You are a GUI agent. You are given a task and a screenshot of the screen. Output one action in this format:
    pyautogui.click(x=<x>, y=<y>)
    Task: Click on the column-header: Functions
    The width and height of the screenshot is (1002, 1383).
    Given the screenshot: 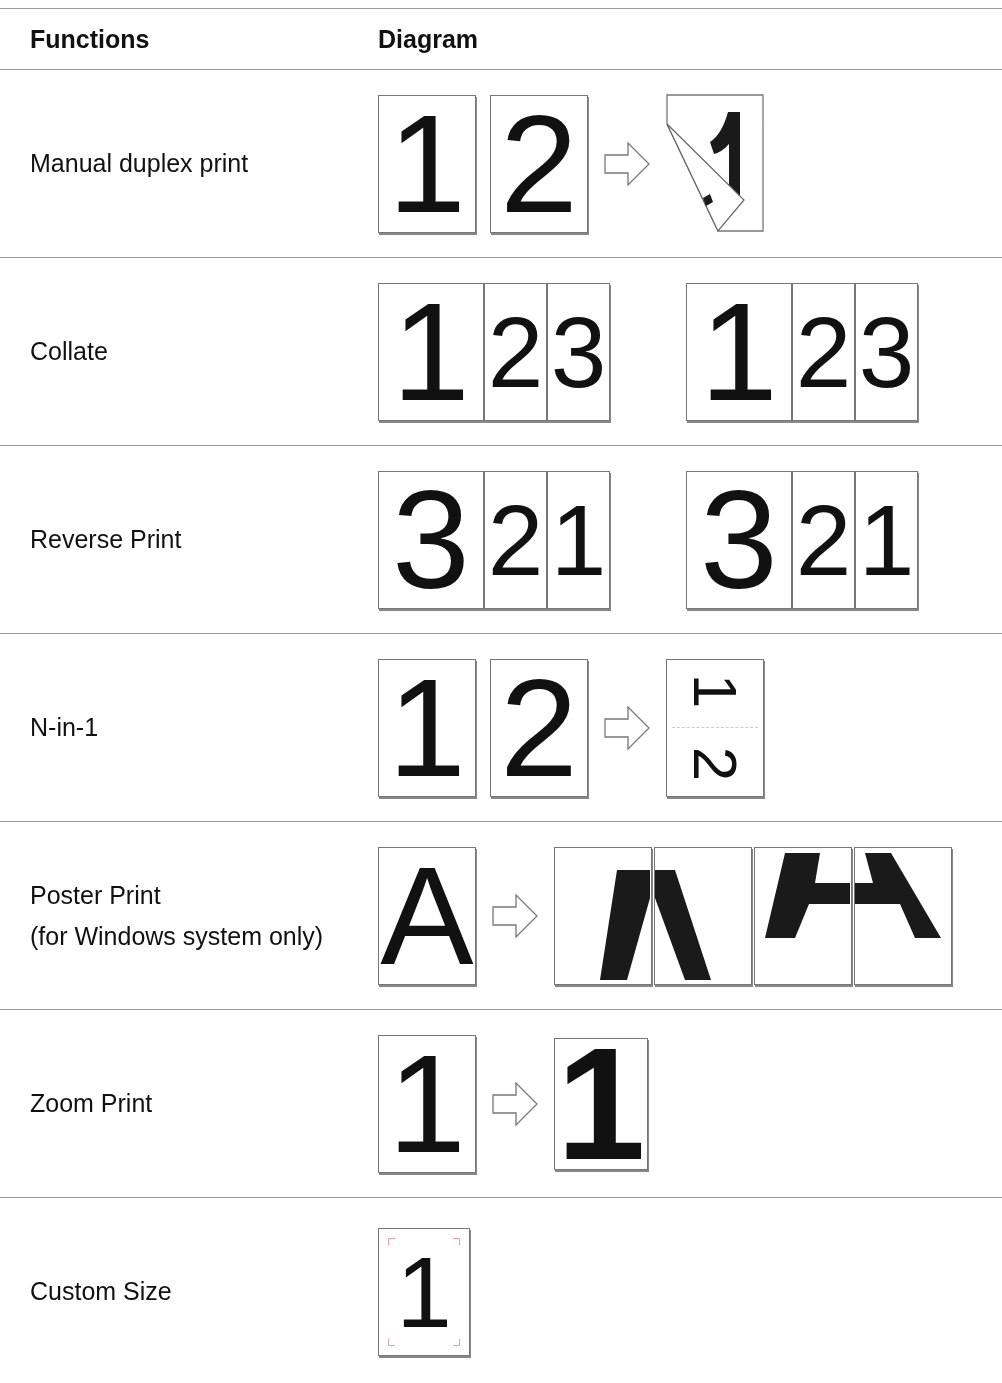 What is the action you would take?
    pyautogui.click(x=174, y=39)
    